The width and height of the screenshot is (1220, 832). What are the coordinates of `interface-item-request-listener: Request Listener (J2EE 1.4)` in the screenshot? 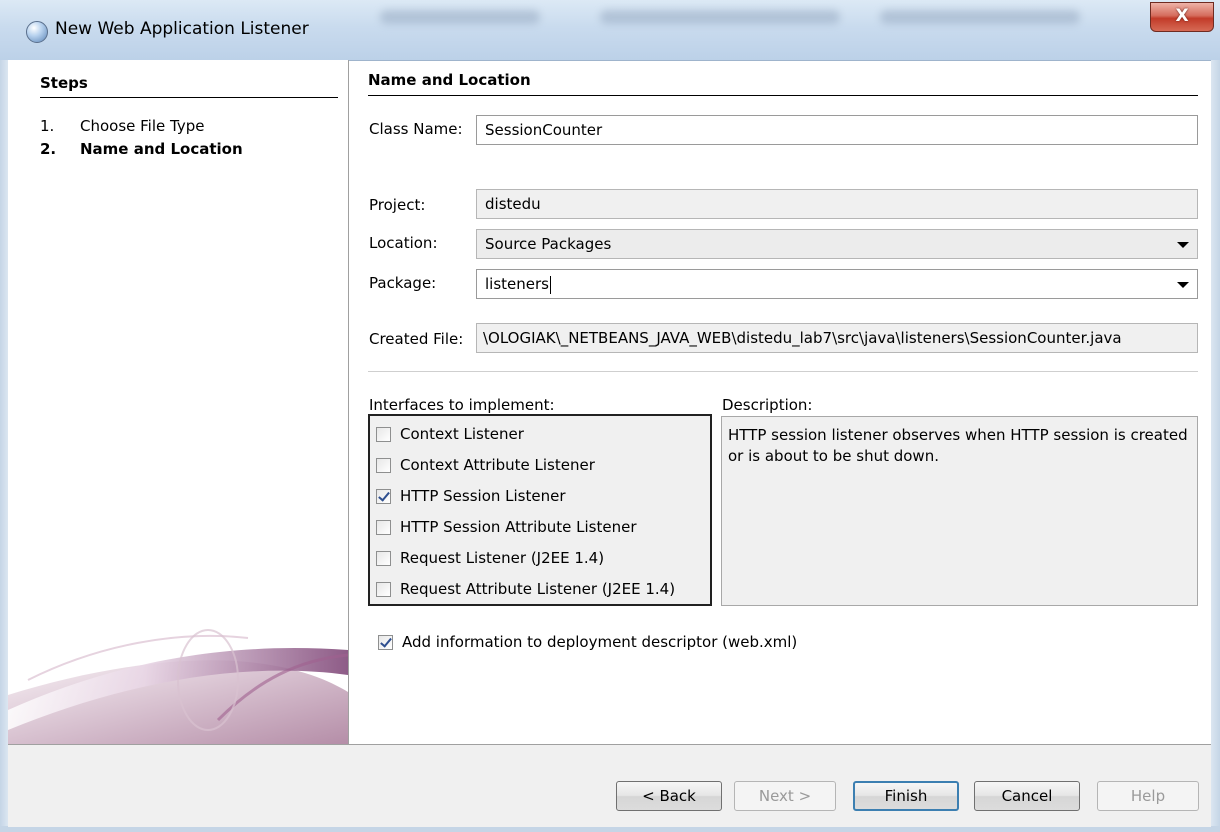 It's located at (490, 558).